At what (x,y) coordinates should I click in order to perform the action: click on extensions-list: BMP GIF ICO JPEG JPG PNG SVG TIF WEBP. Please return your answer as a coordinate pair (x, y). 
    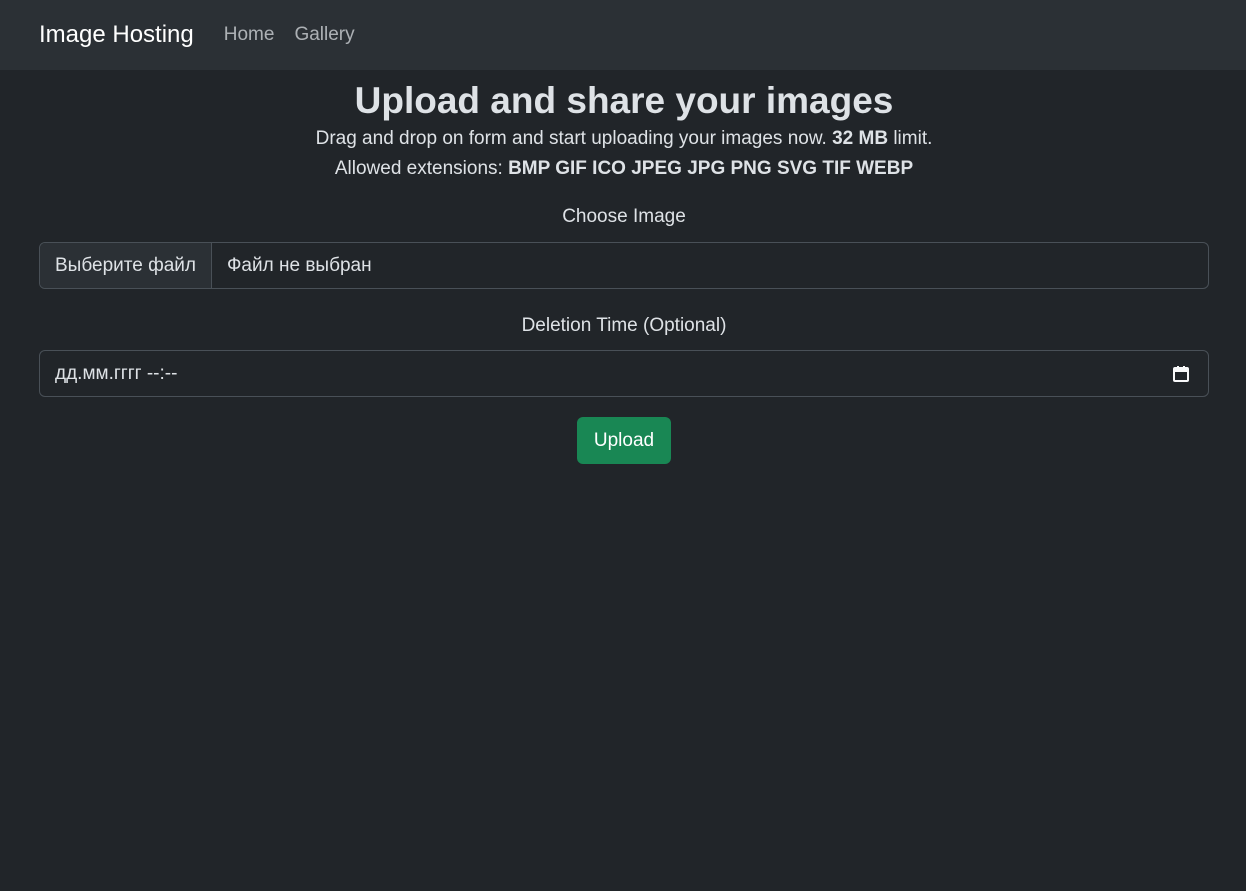
    Looking at the image, I should click on (711, 168).